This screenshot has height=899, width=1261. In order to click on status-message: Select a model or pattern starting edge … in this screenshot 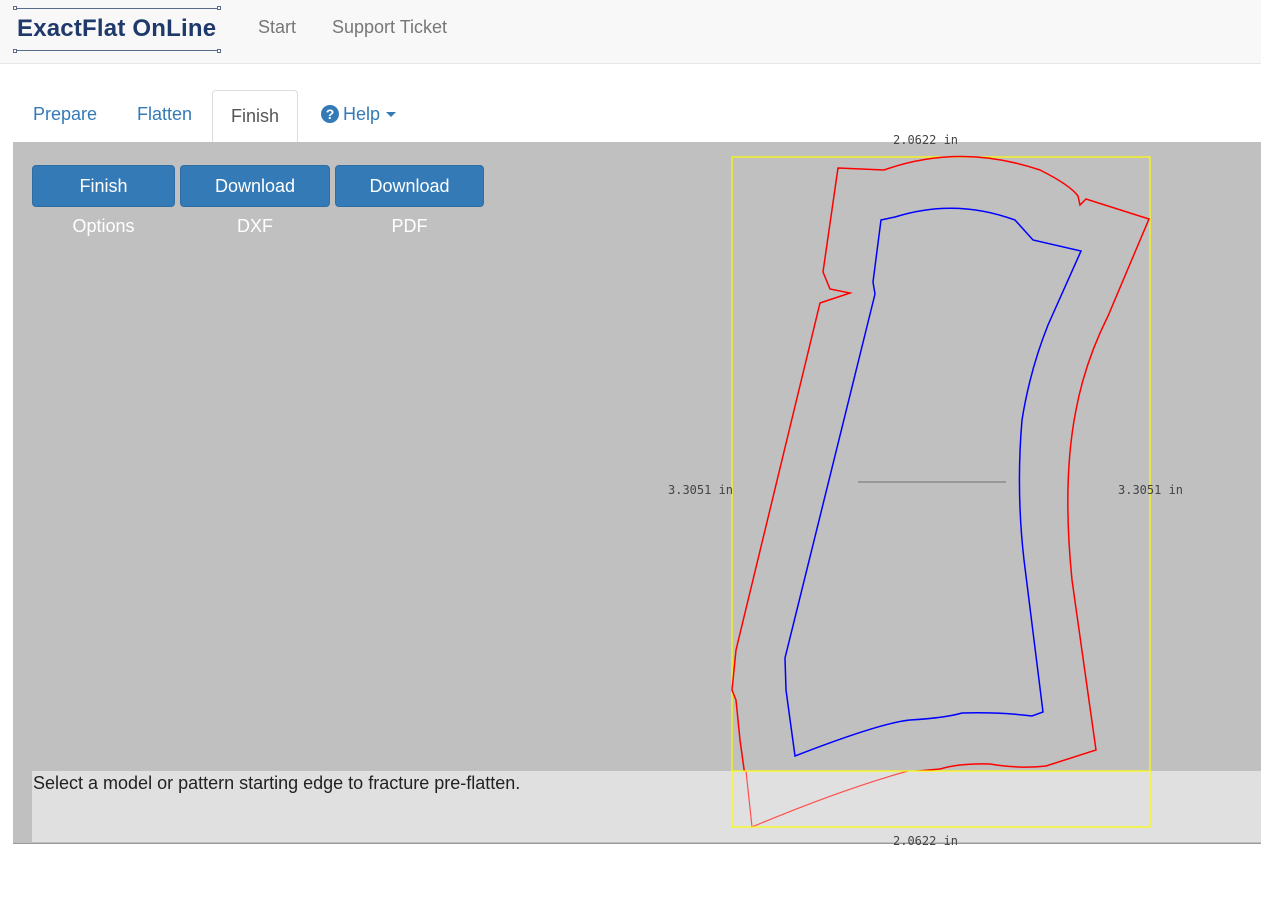, I will do `click(646, 806)`.